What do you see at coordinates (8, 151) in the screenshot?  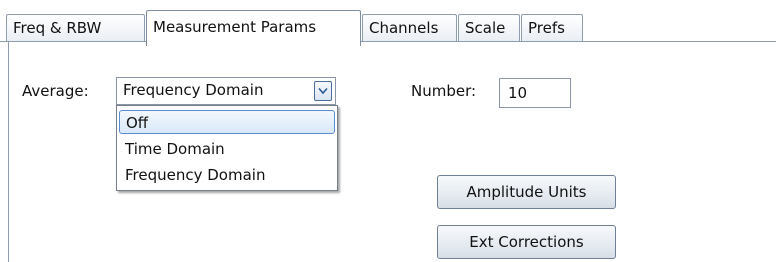 I see `panel-border-left` at bounding box center [8, 151].